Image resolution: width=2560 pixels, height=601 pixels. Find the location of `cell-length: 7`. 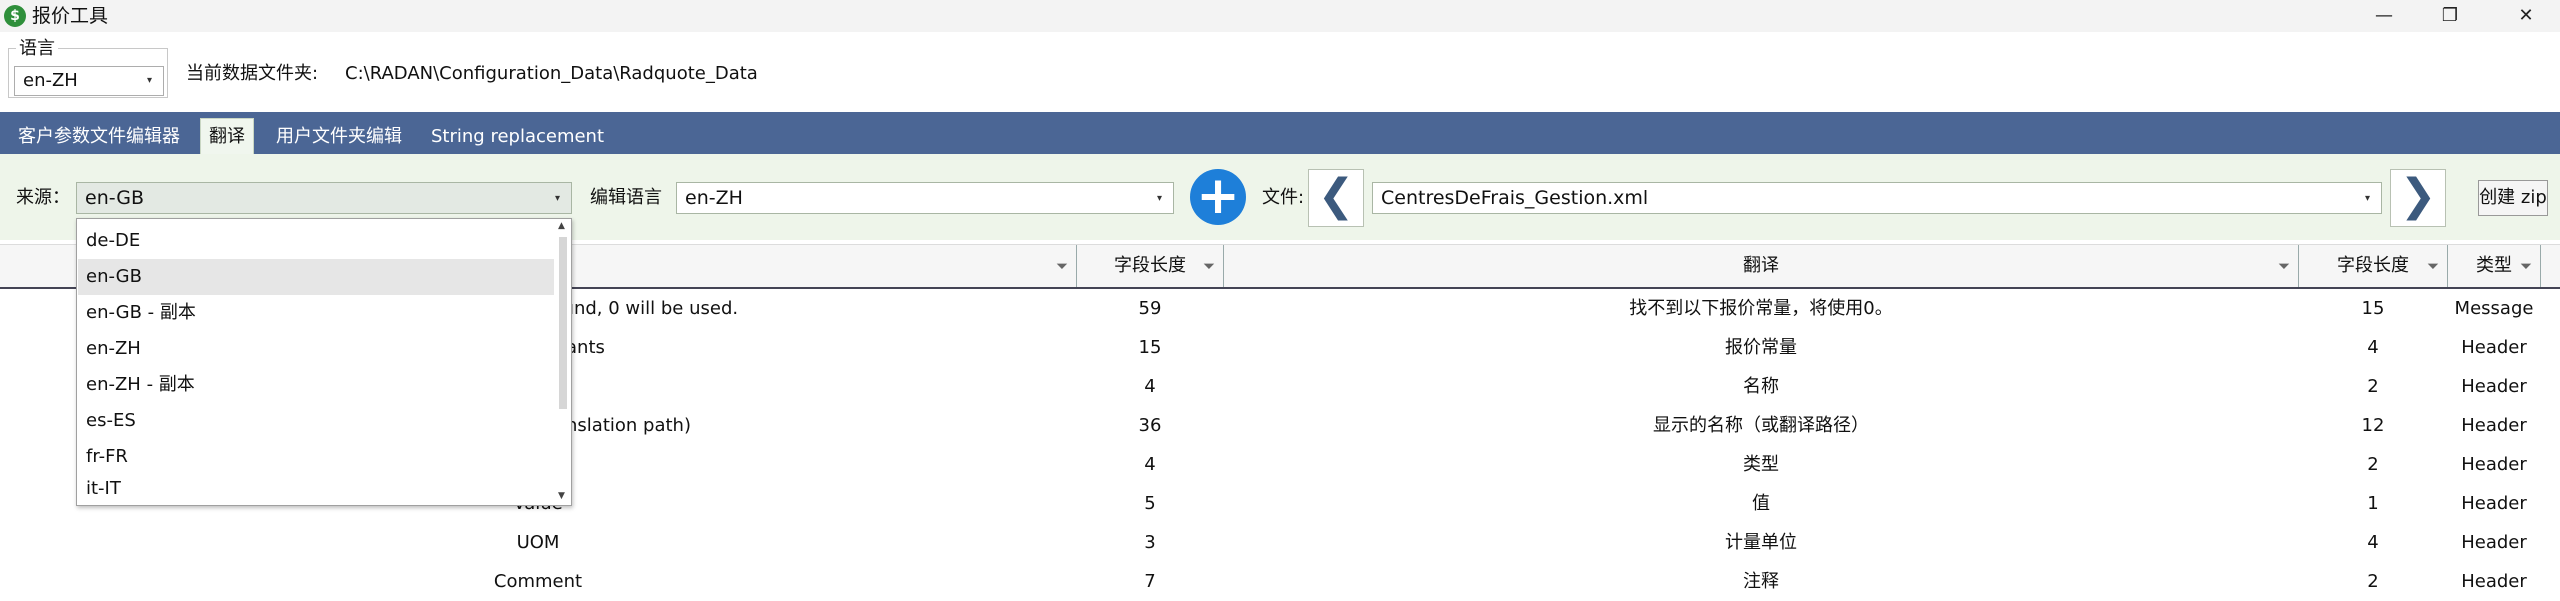

cell-length: 7 is located at coordinates (1150, 581).